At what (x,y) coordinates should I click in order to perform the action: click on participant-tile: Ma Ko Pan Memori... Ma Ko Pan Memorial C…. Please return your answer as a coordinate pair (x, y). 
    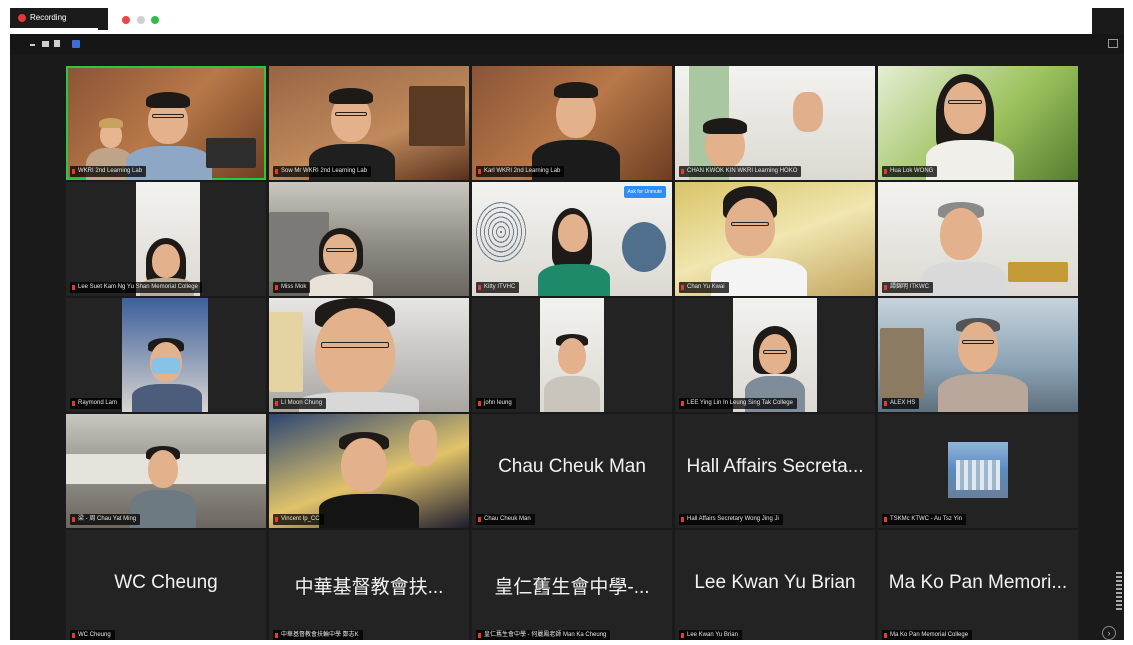
    Looking at the image, I should click on (978, 585).